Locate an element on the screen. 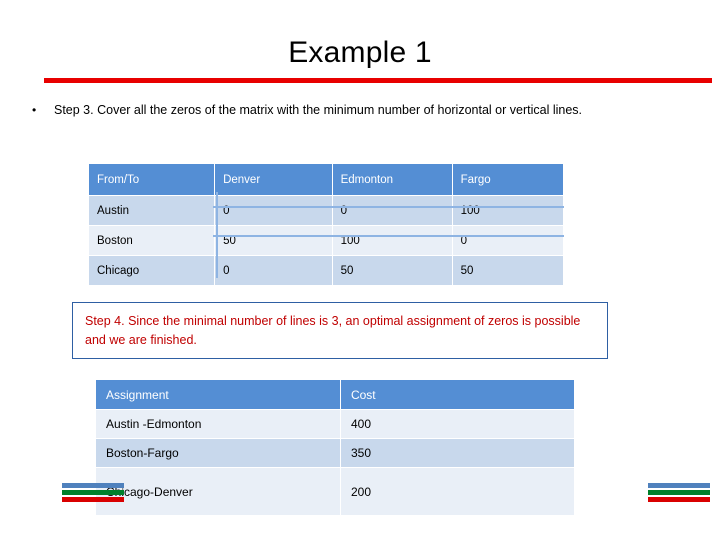 This screenshot has height=540, width=720. table-row: Boston 50 100 0 is located at coordinates (326, 240).